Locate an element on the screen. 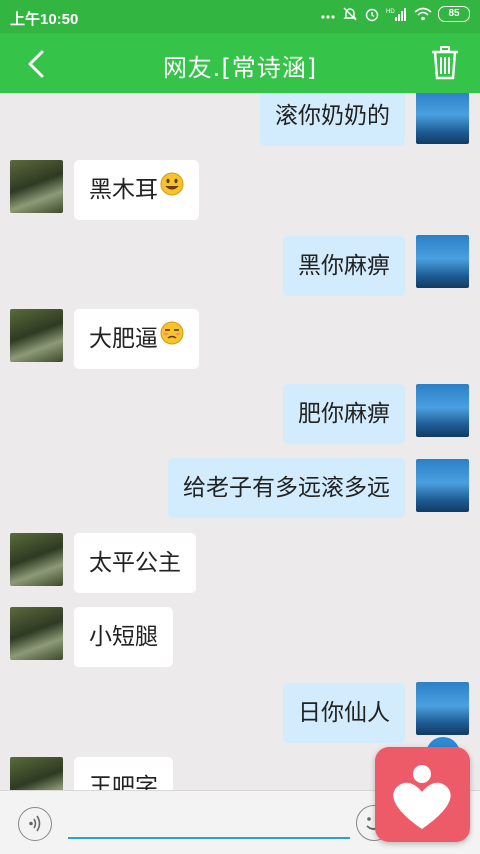  title-bar: 网友.[常诗涵] is located at coordinates (240, 63).